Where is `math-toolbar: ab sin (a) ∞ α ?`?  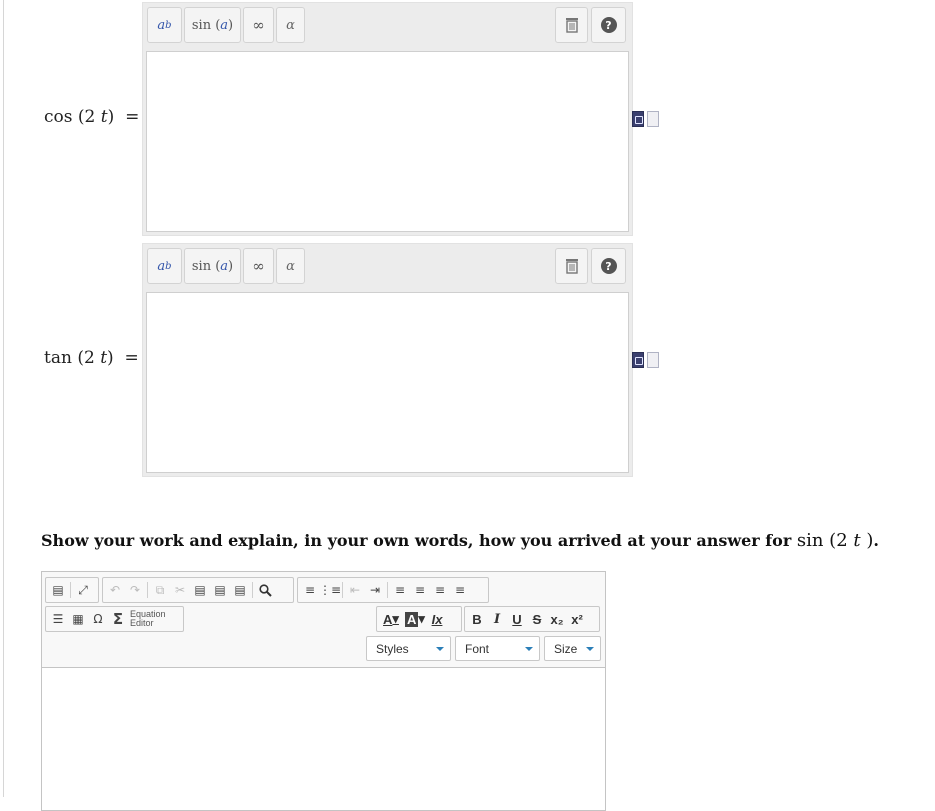 math-toolbar: ab sin (a) ∞ α ? is located at coordinates (387, 26).